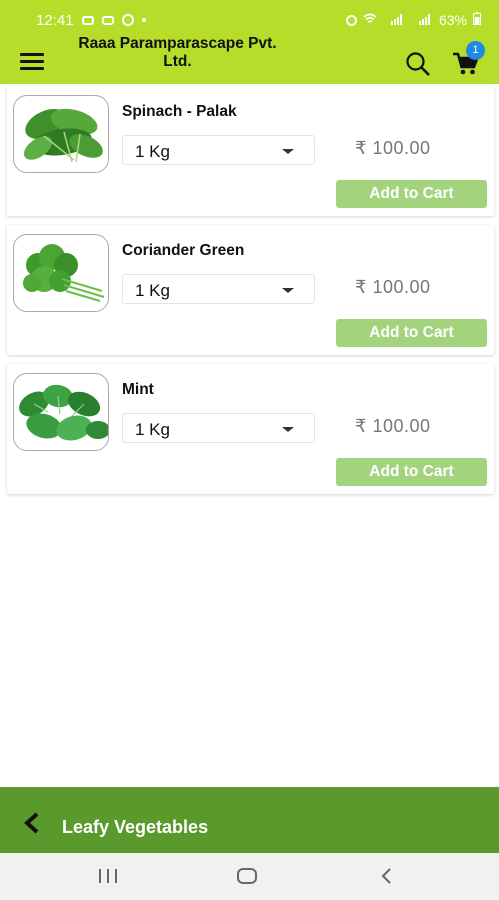 Image resolution: width=499 pixels, height=900 pixels. Describe the element at coordinates (61, 412) in the screenshot. I see `product-image-mint` at that location.